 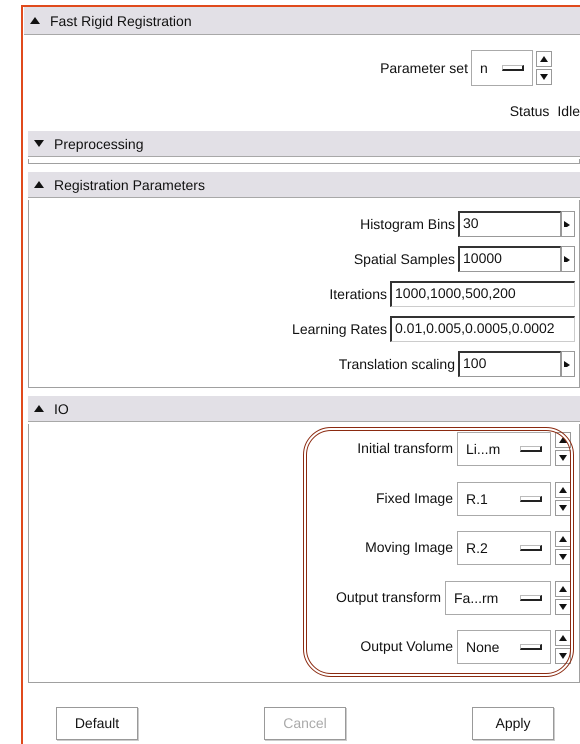 What do you see at coordinates (388, 596) in the screenshot?
I see `field-label: Output transform` at bounding box center [388, 596].